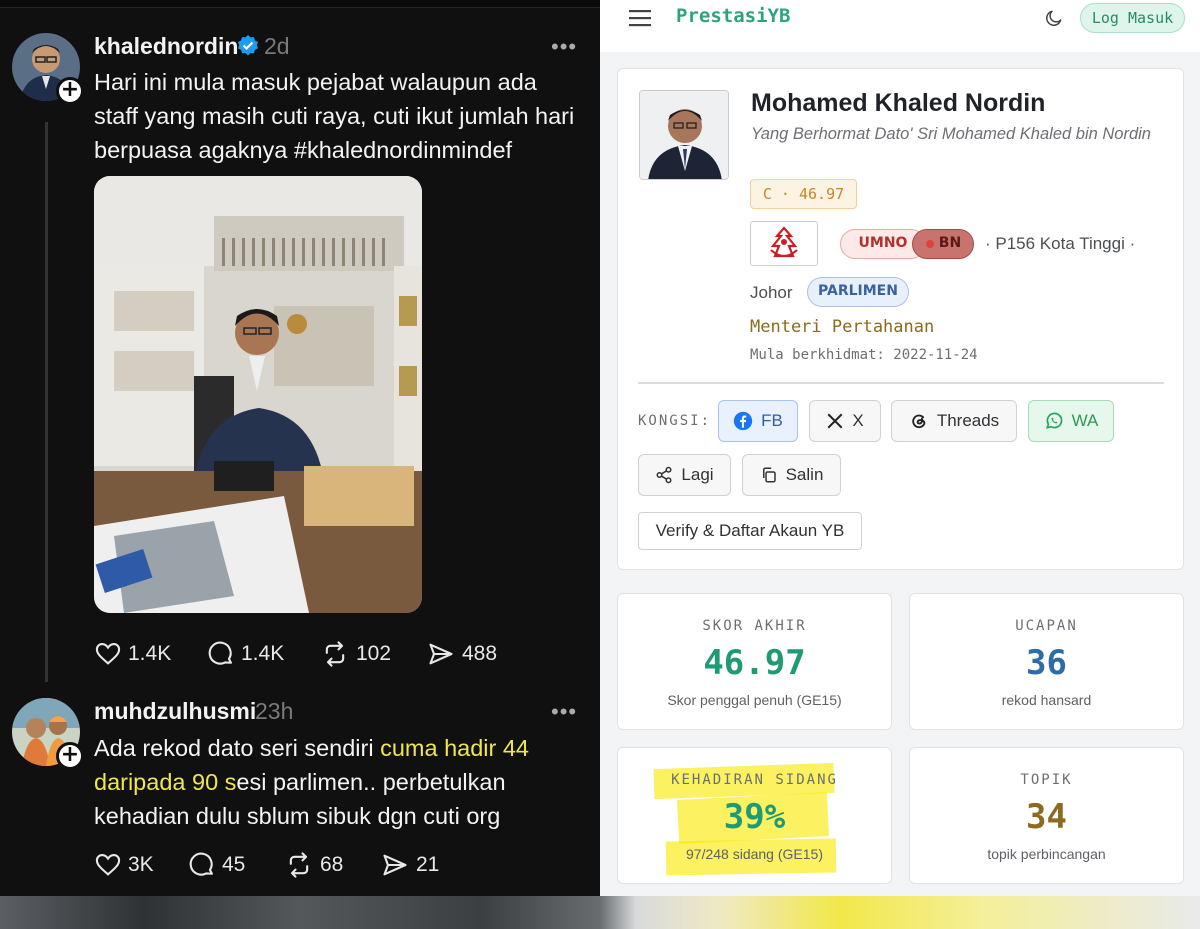  I want to click on share-count: 488, so click(480, 653).